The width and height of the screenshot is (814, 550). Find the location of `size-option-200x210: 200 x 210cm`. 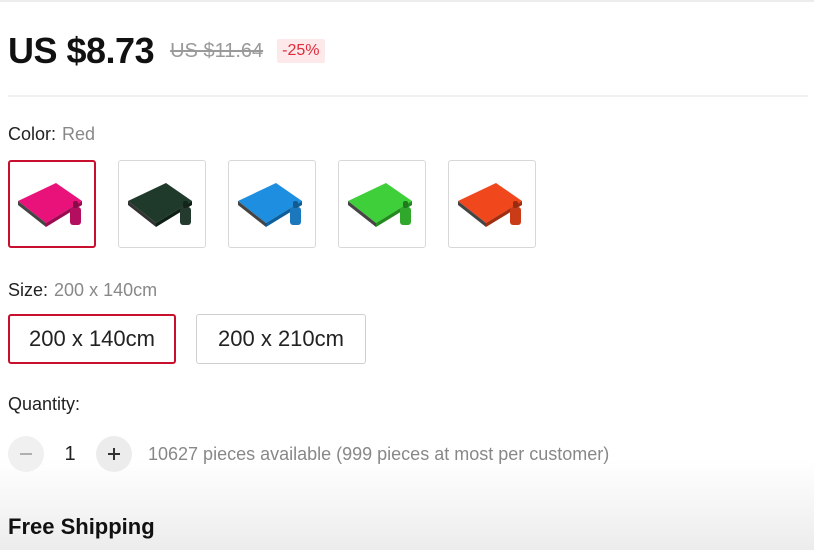

size-option-200x210: 200 x 210cm is located at coordinates (281, 339).